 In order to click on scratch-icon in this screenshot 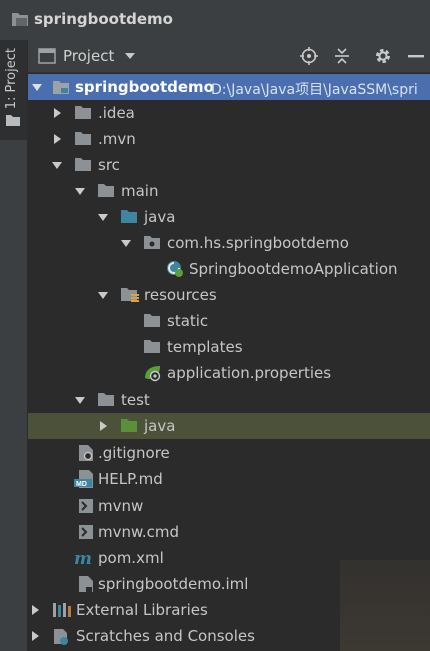, I will do `click(61, 637)`.